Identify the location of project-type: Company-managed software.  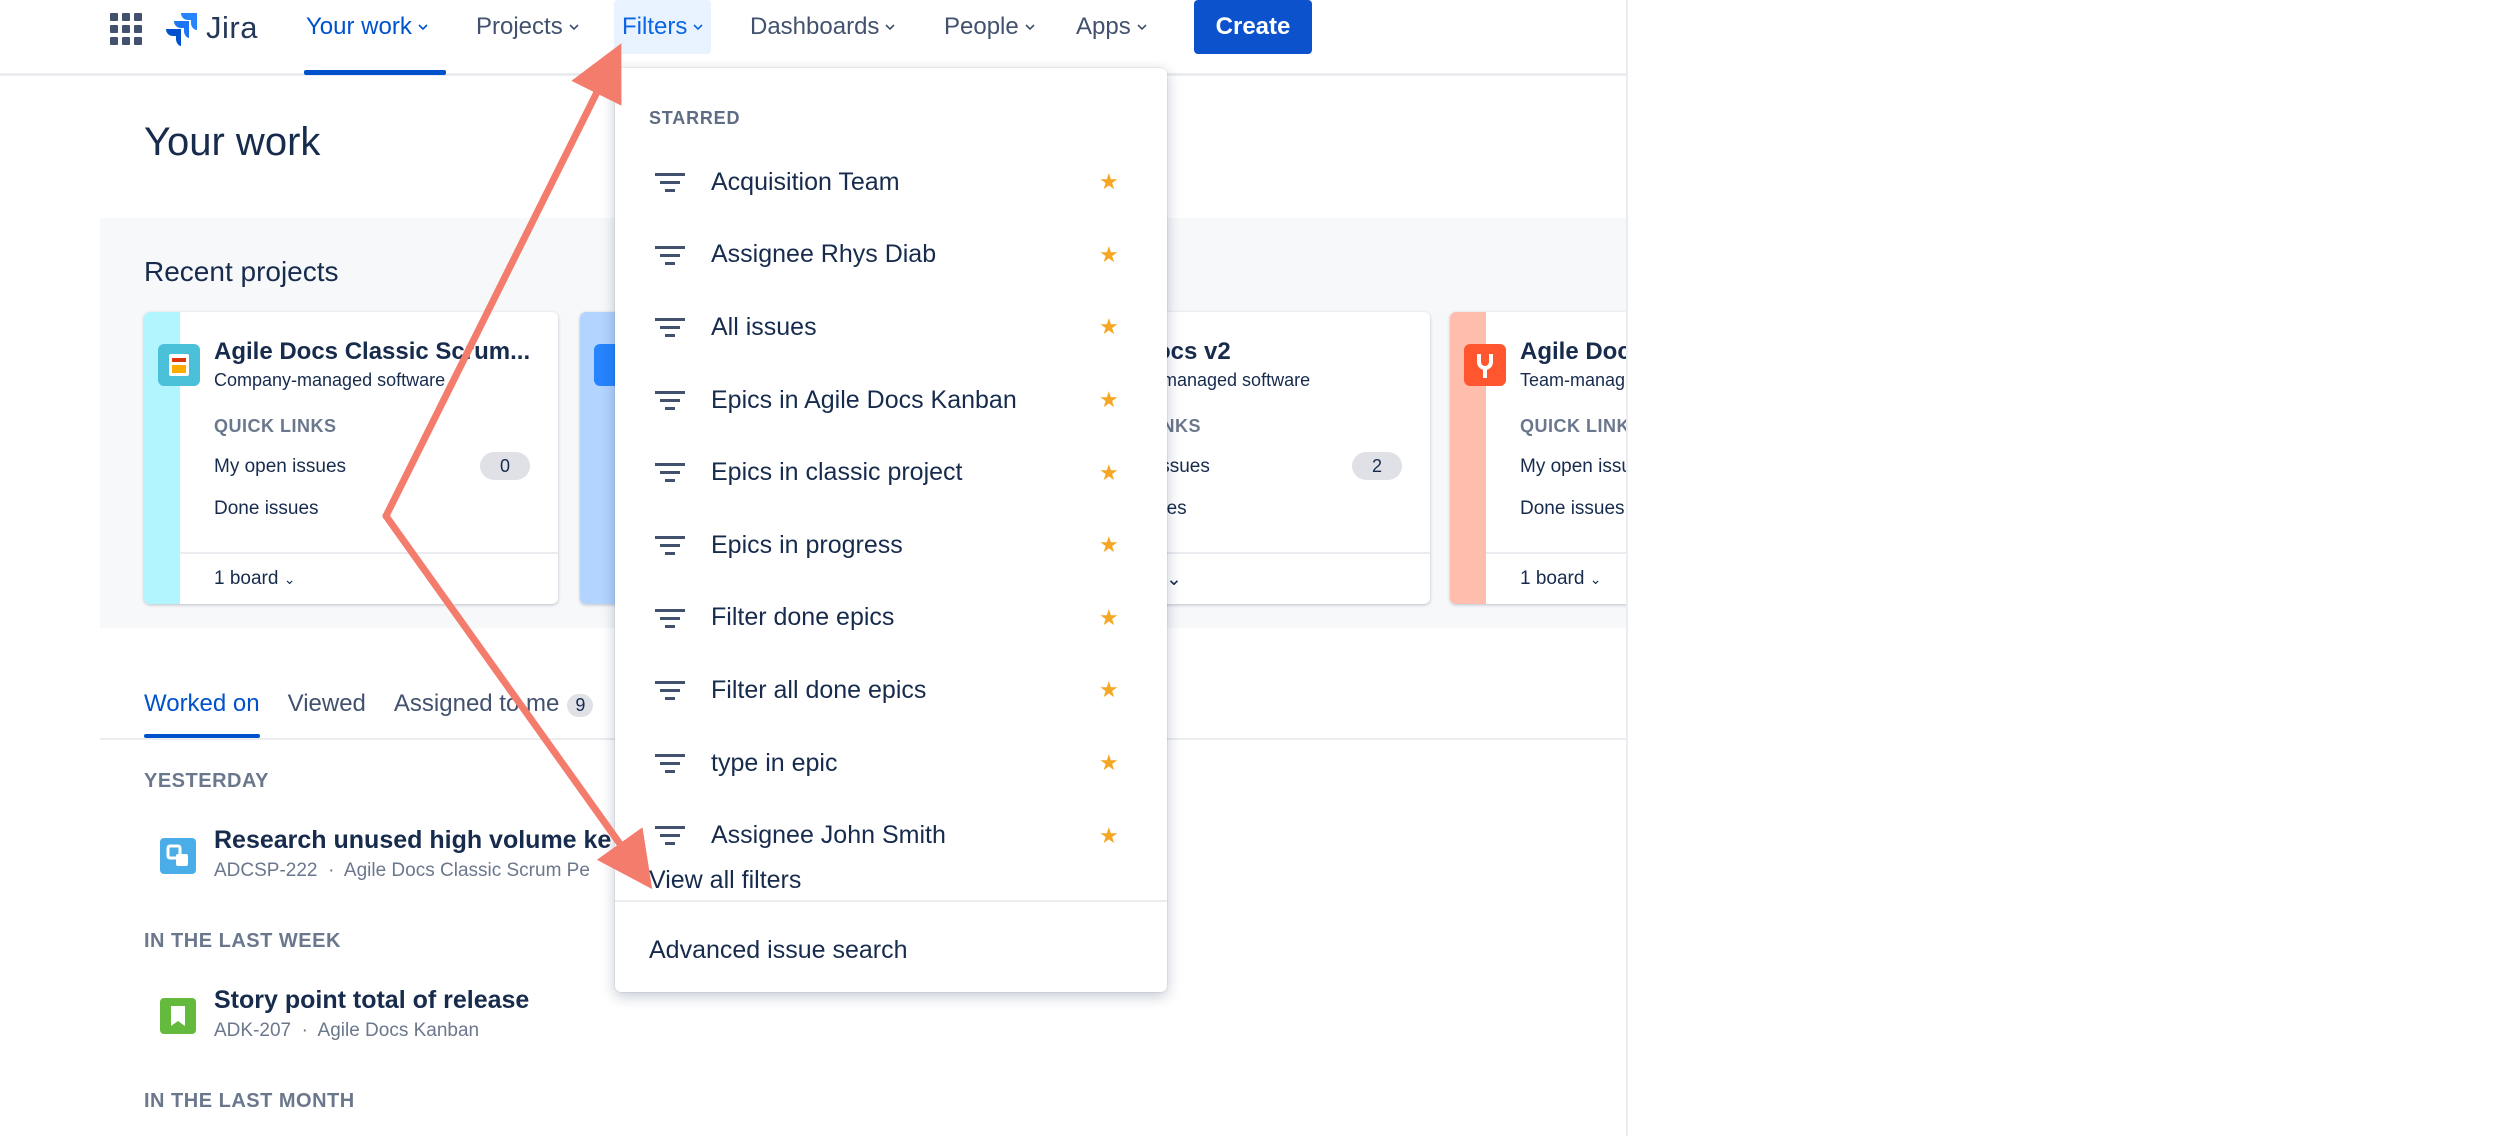
(330, 380).